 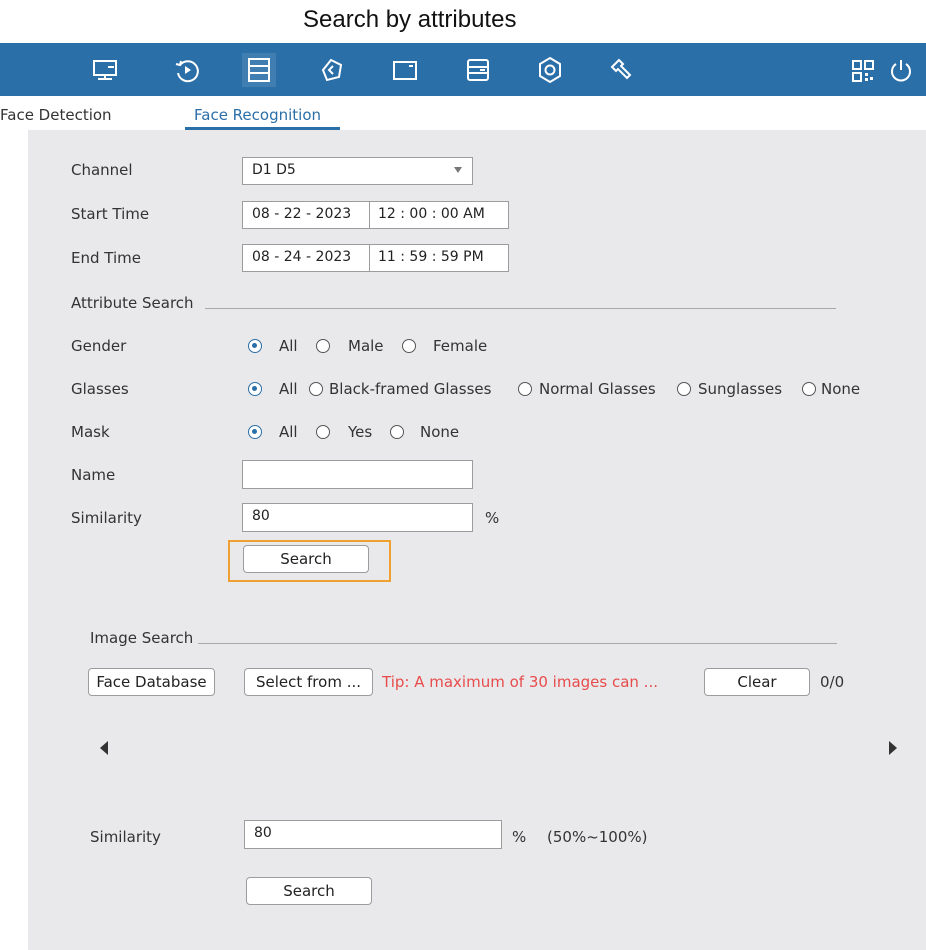 What do you see at coordinates (366, 346) in the screenshot?
I see `gender-option-label: Male` at bounding box center [366, 346].